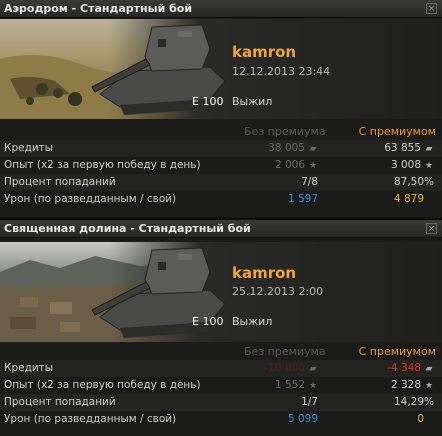 The image size is (442, 436). I want to click on battle-date: 25.12.2013 2:00, so click(278, 291).